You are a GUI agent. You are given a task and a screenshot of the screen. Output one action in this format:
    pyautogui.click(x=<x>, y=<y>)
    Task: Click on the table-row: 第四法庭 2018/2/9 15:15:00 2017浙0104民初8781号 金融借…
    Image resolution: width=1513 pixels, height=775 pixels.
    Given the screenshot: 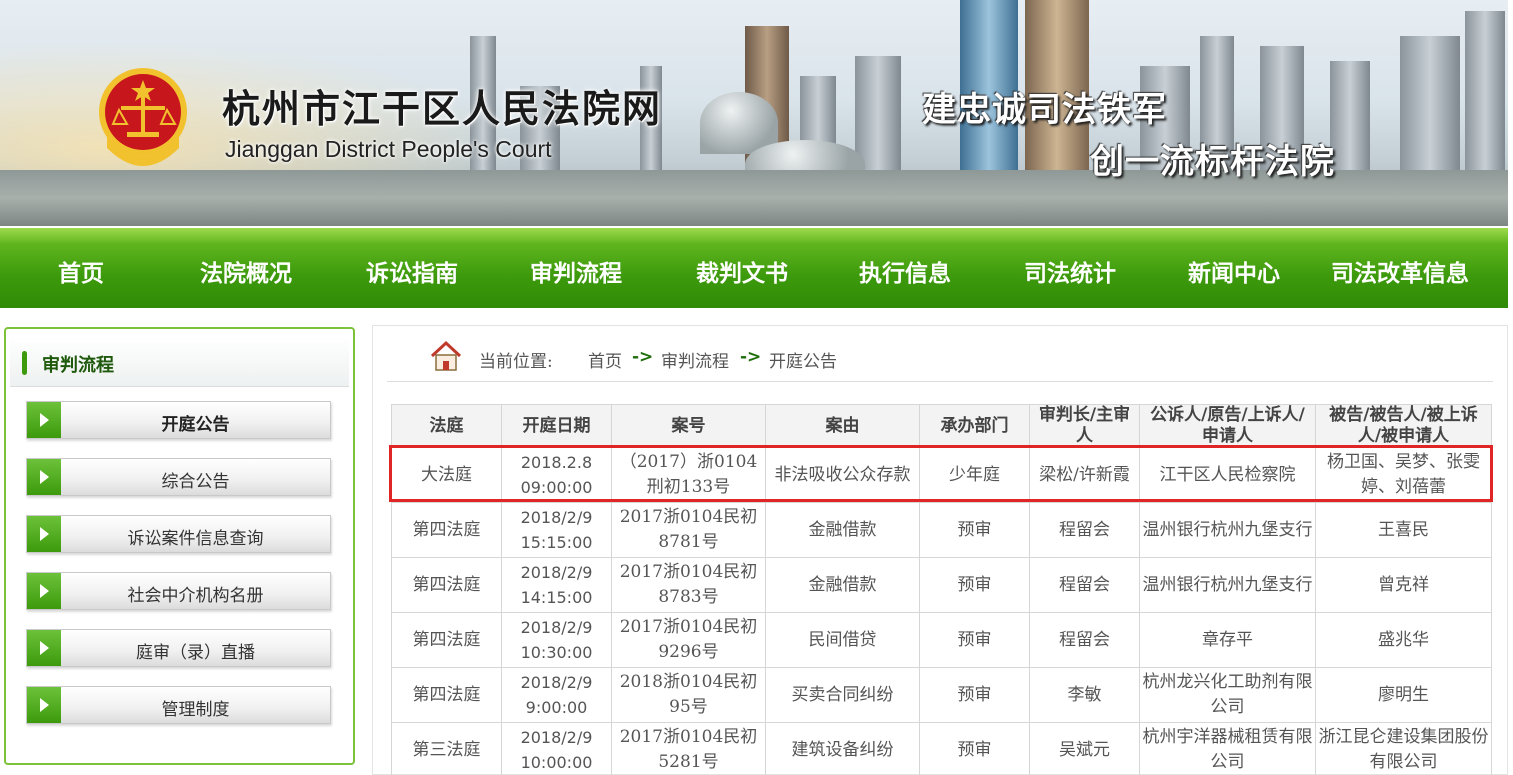 What is the action you would take?
    pyautogui.click(x=941, y=530)
    